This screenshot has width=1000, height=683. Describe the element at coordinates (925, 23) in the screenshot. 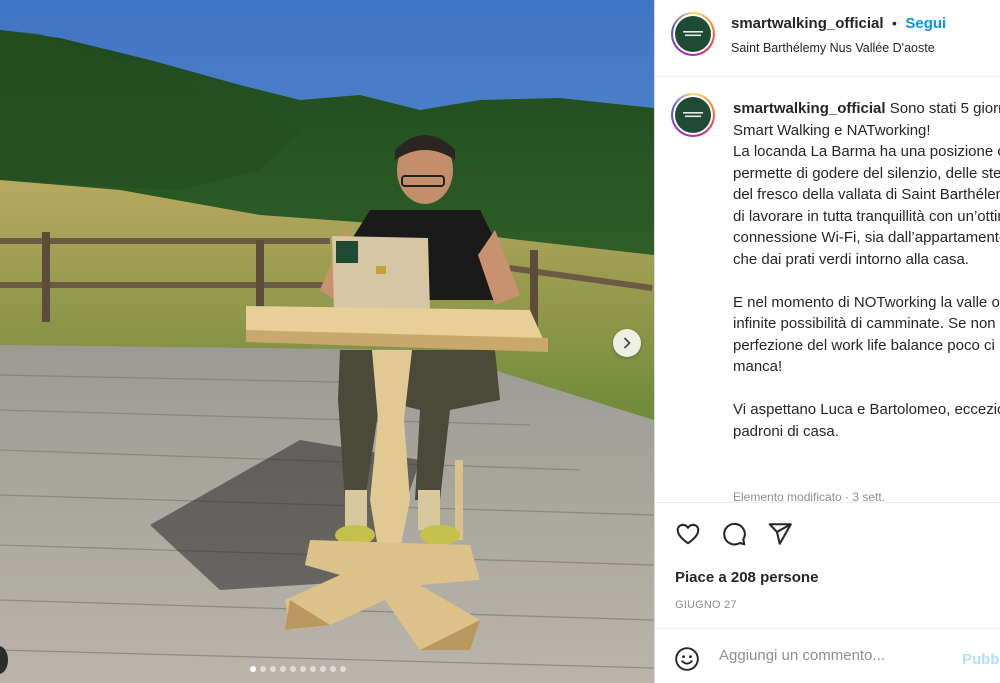

I see `follow-button: Segui` at that location.